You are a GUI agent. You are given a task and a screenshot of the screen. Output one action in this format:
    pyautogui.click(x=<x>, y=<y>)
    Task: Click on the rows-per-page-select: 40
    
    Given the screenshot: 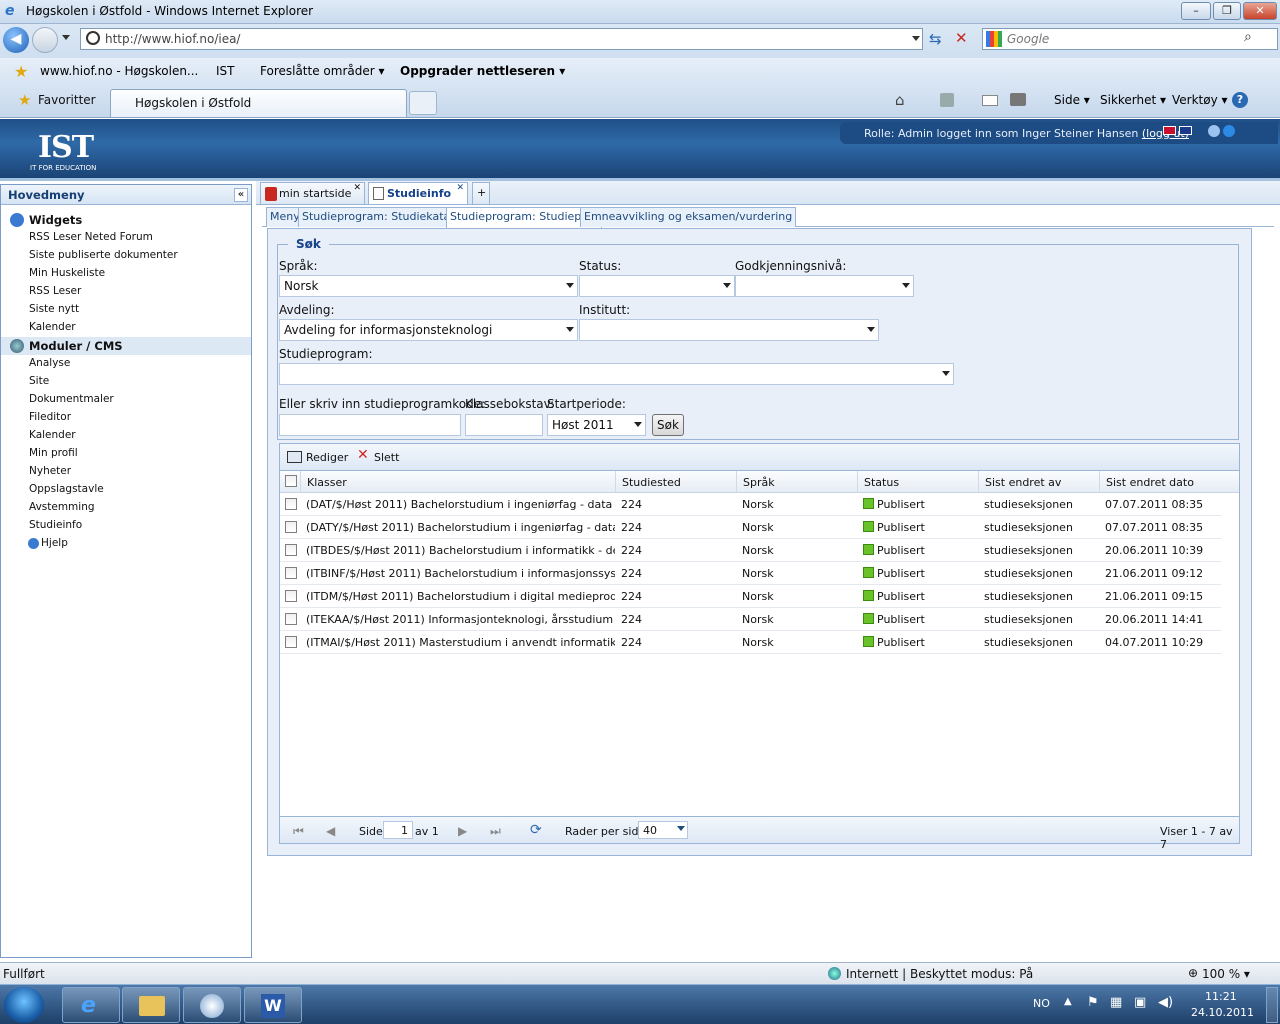 What is the action you would take?
    pyautogui.click(x=663, y=830)
    